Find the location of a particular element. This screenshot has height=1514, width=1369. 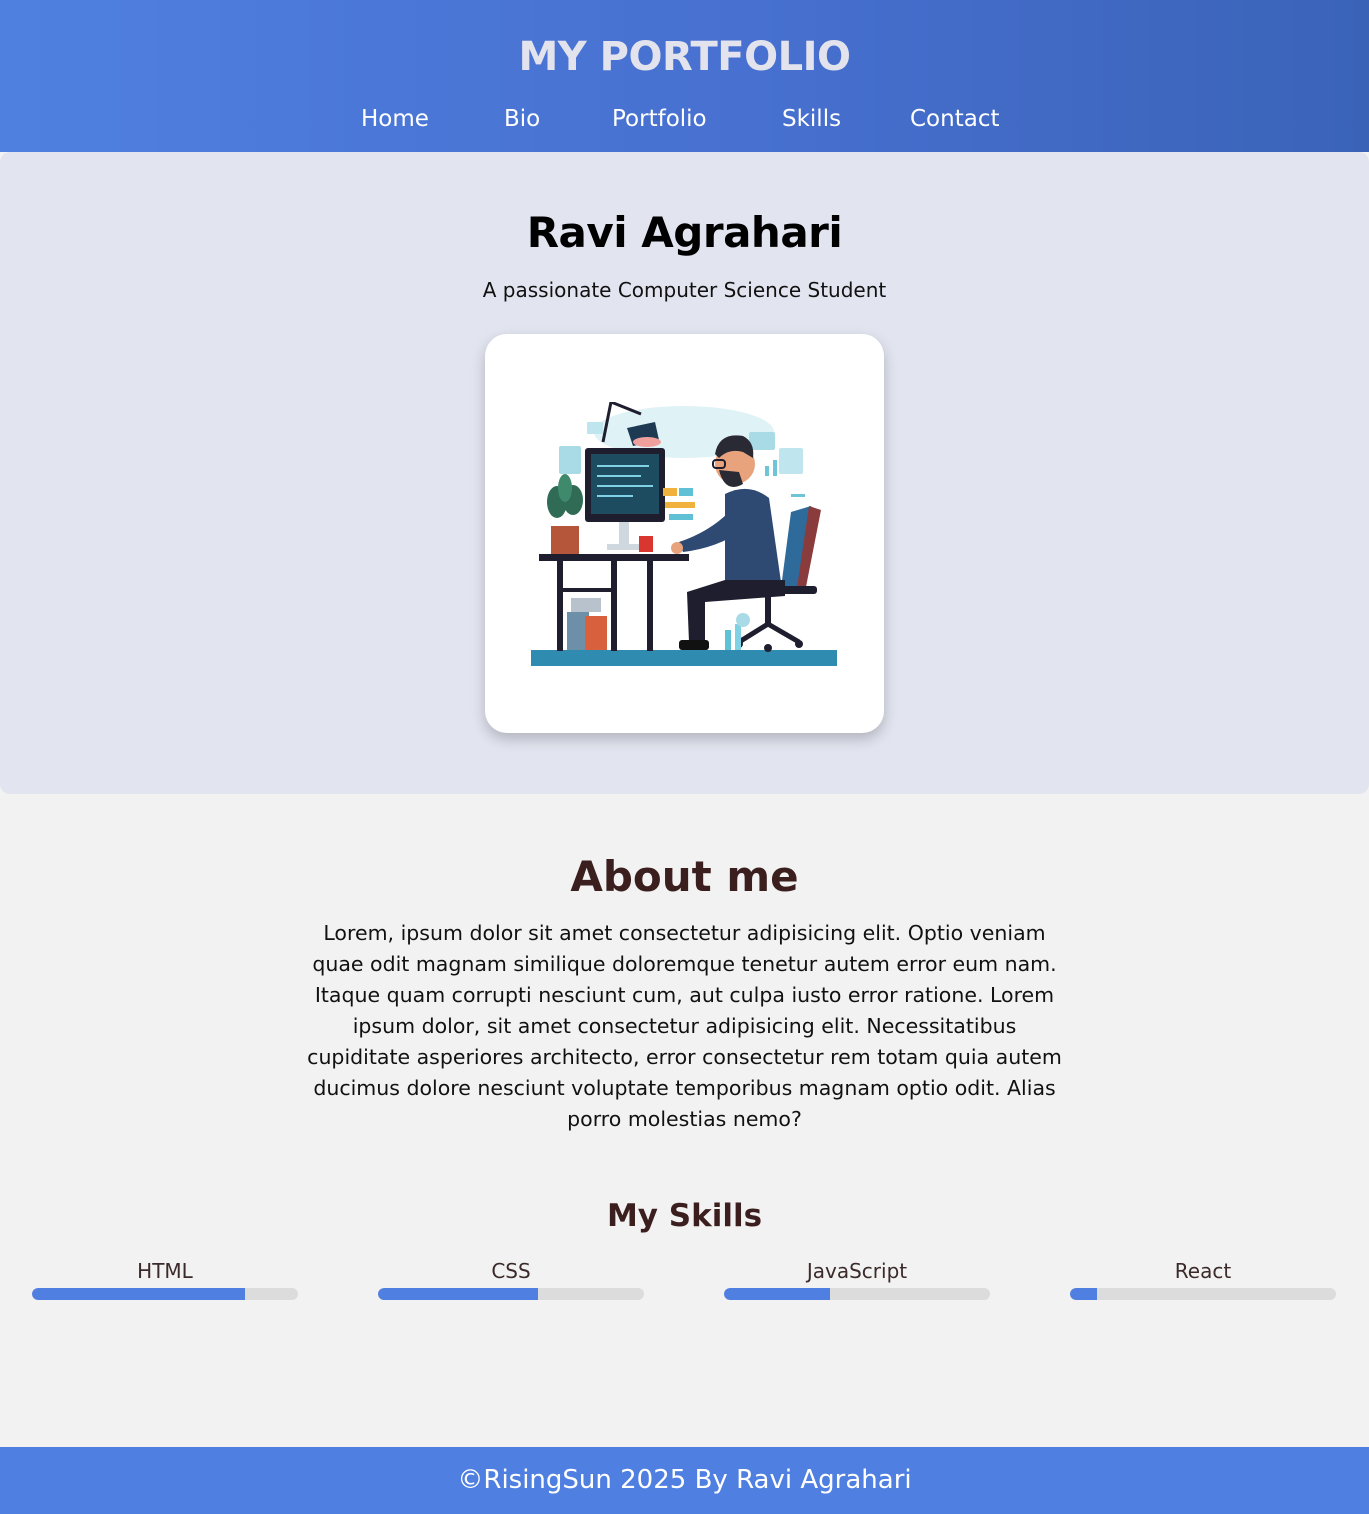

footer-copyright: ©RisingSun 2025 By Ravi Agrahari is located at coordinates (684, 1480).